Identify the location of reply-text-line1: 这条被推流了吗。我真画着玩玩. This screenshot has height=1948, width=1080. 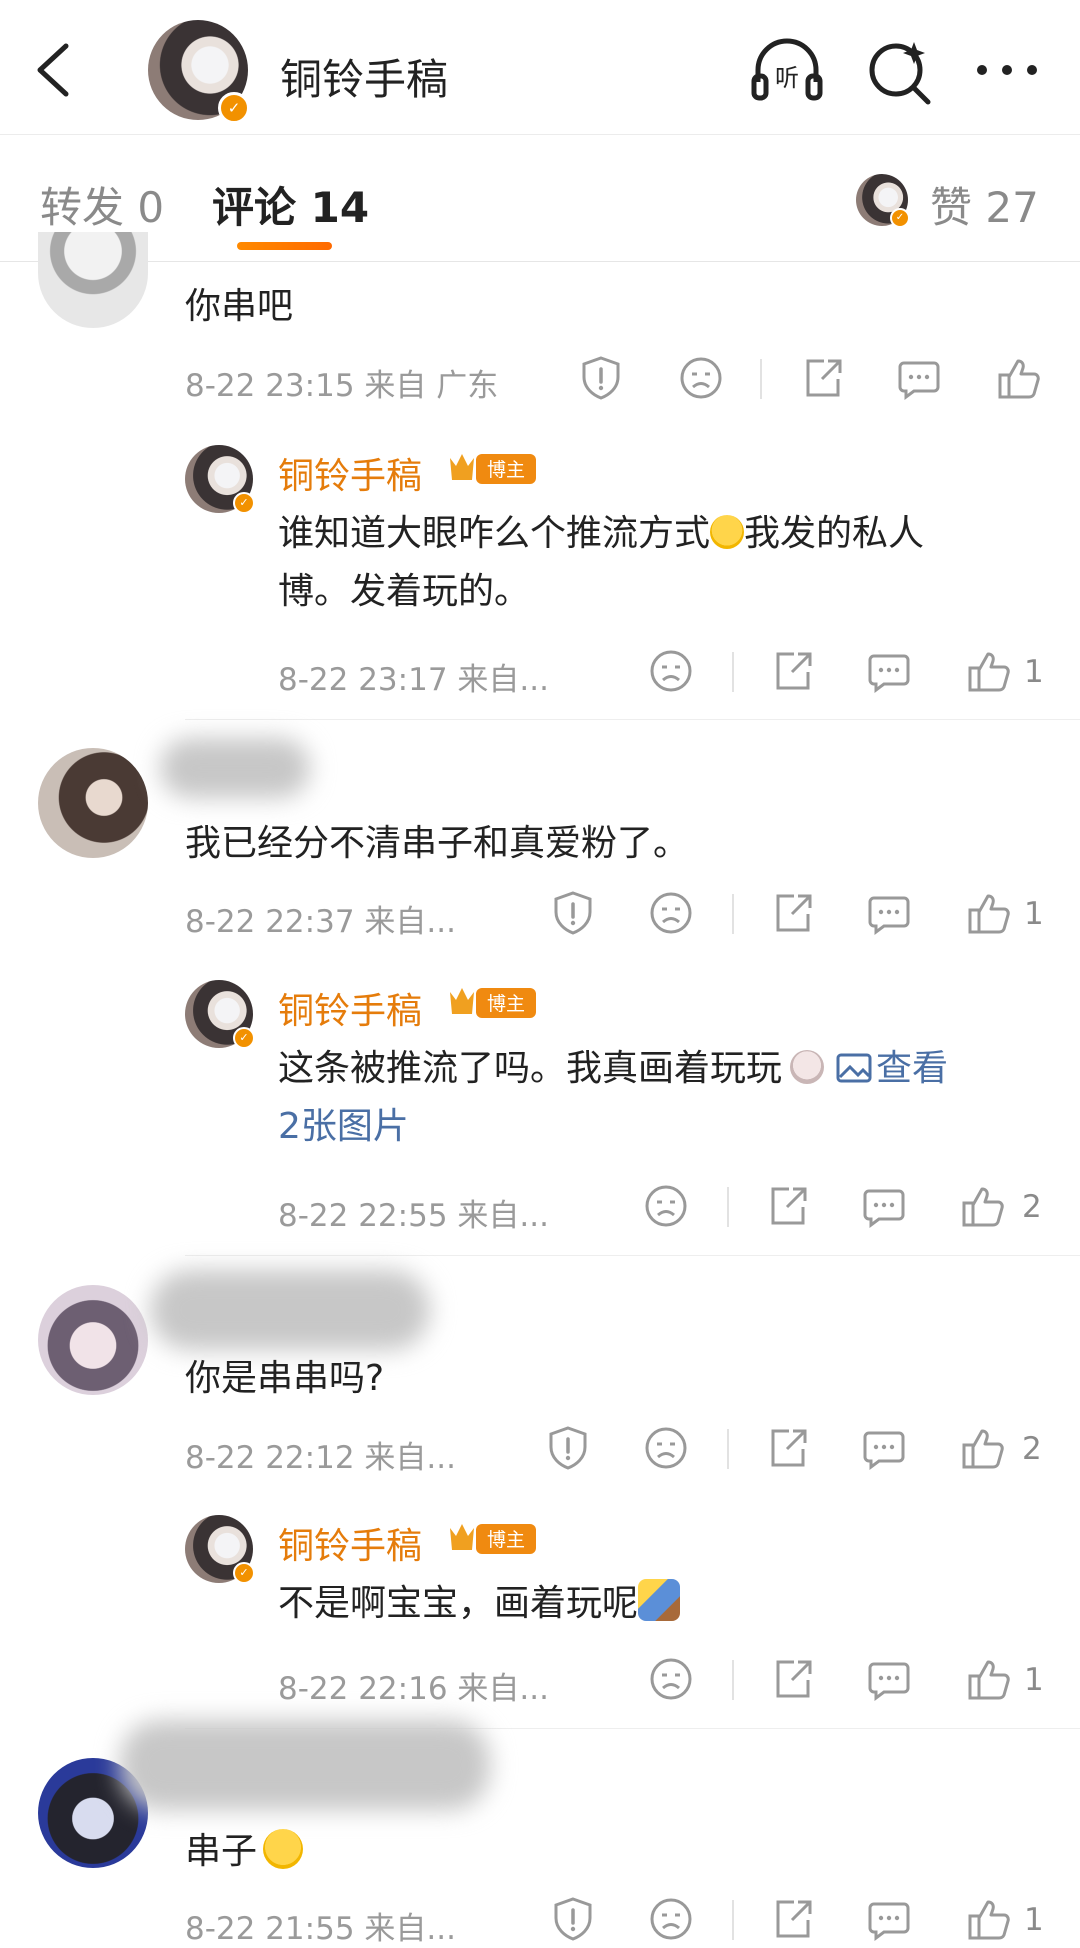
(530, 1068).